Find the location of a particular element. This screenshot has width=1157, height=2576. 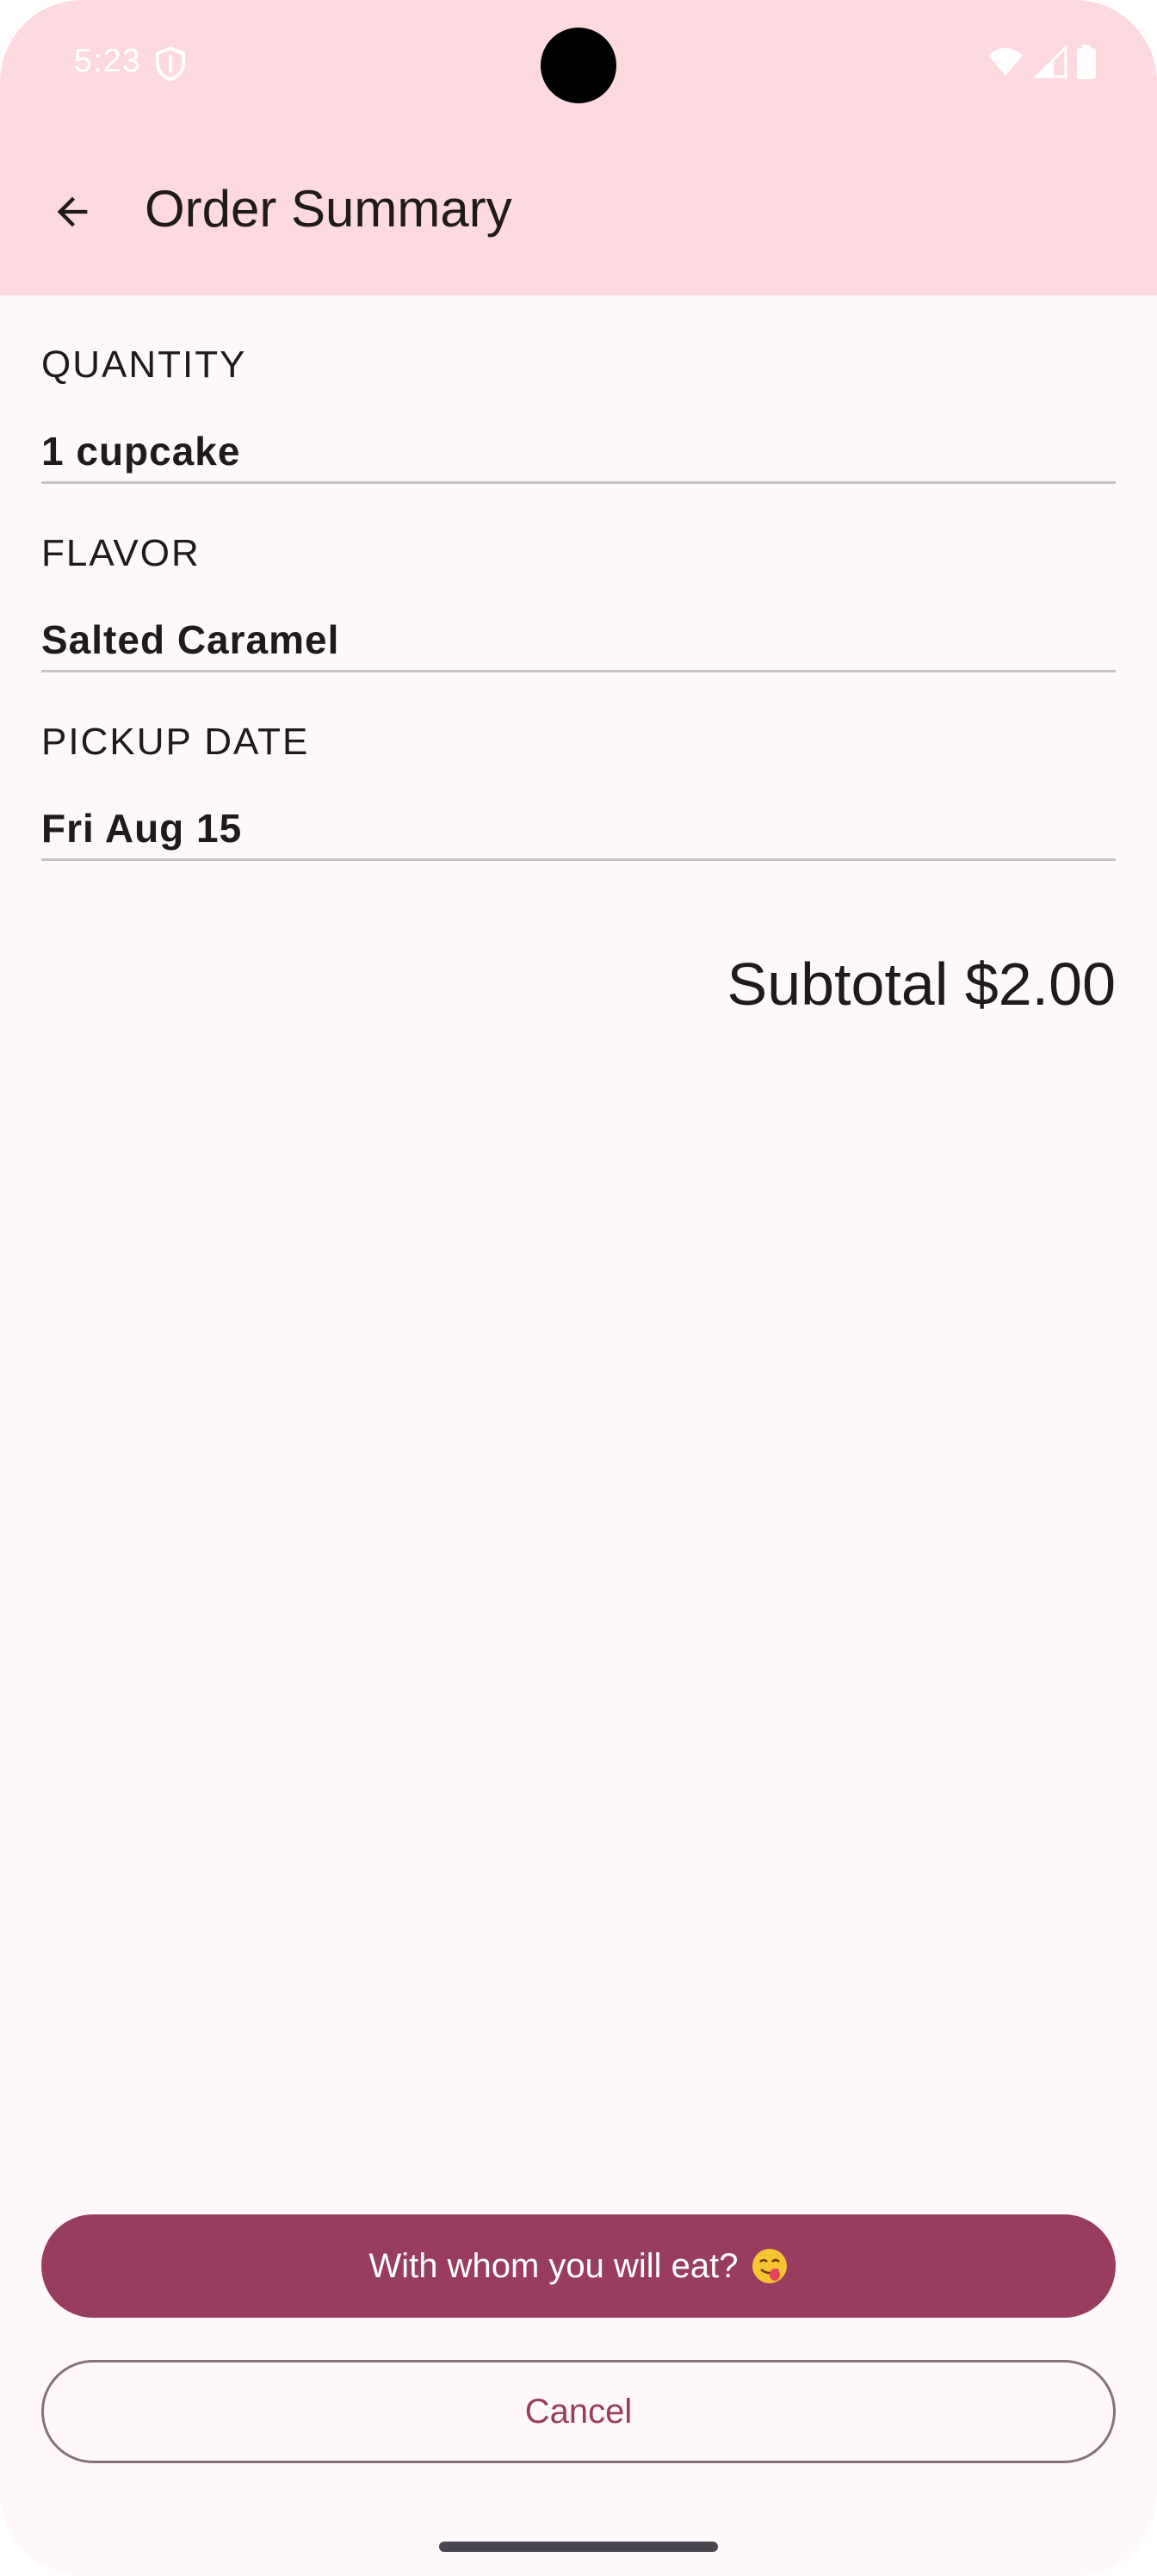

camera-cutout is located at coordinates (579, 65).